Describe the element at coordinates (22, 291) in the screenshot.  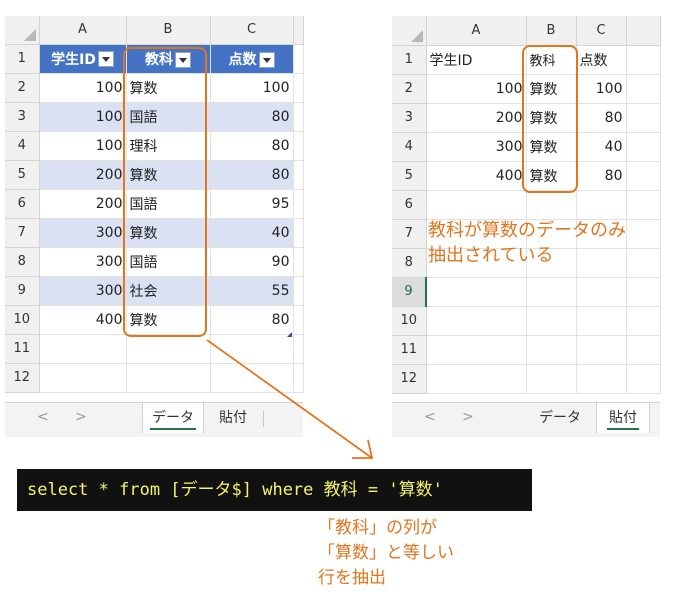
I see `row-header-9: 9` at that location.